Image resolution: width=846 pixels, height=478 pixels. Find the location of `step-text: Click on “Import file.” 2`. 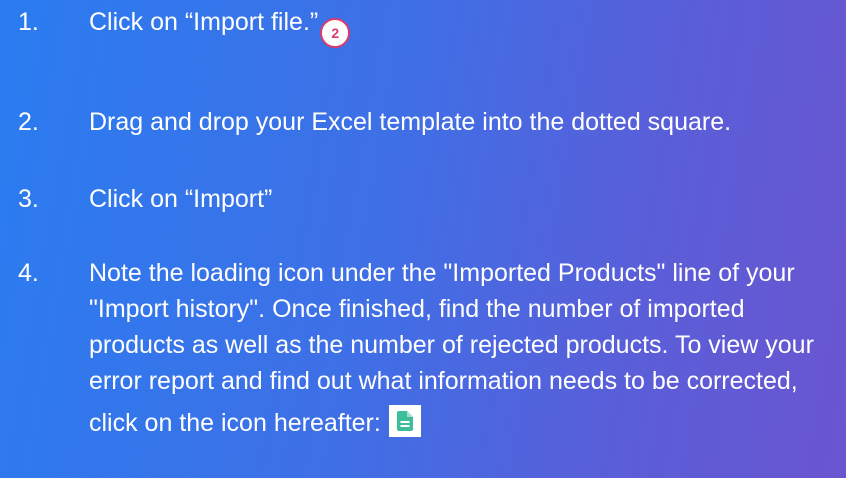

step-text: Click on “Import file.” 2 is located at coordinates (464, 26).